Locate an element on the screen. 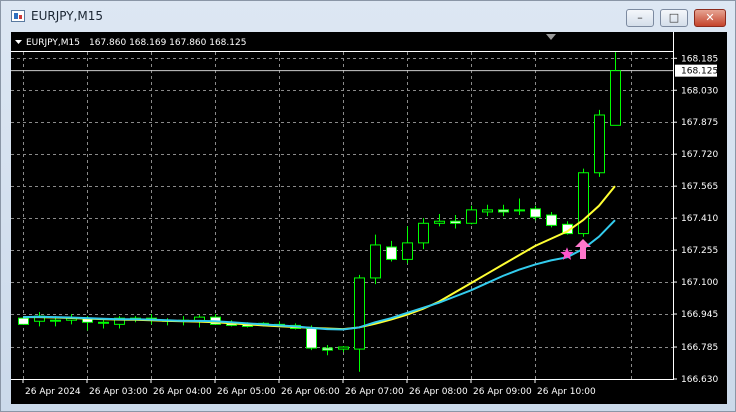 The width and height of the screenshot is (736, 412). maximize-icon: □ is located at coordinates (674, 17).